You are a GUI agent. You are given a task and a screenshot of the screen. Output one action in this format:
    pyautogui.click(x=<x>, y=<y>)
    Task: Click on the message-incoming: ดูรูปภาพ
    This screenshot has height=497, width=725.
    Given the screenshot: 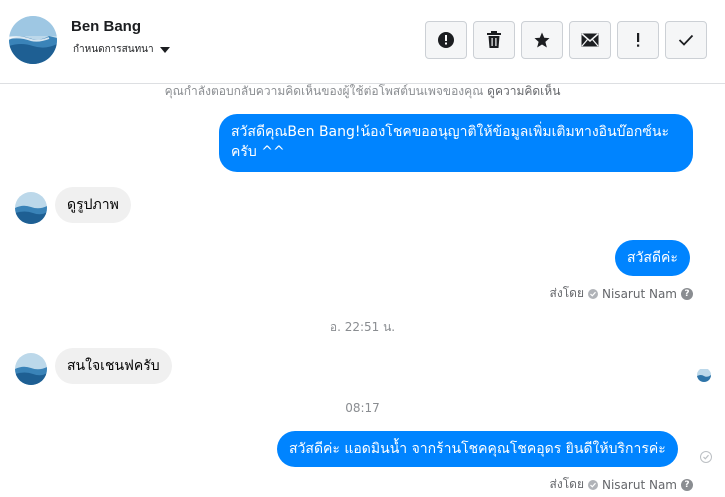 What is the action you would take?
    pyautogui.click(x=93, y=205)
    